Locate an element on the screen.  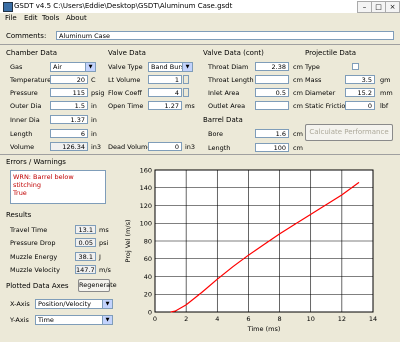
proj-type-checkbox is located at coordinates (355, 66).